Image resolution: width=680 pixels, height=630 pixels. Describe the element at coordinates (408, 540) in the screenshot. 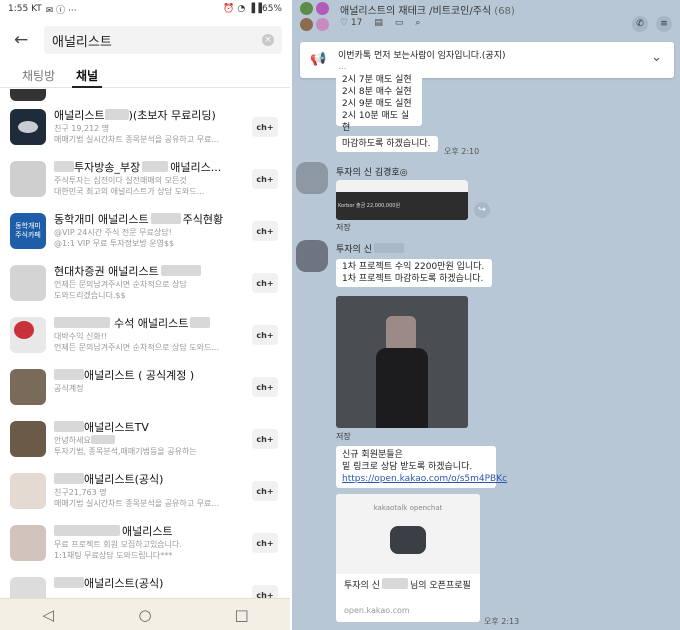

I see `openchat-icon` at that location.